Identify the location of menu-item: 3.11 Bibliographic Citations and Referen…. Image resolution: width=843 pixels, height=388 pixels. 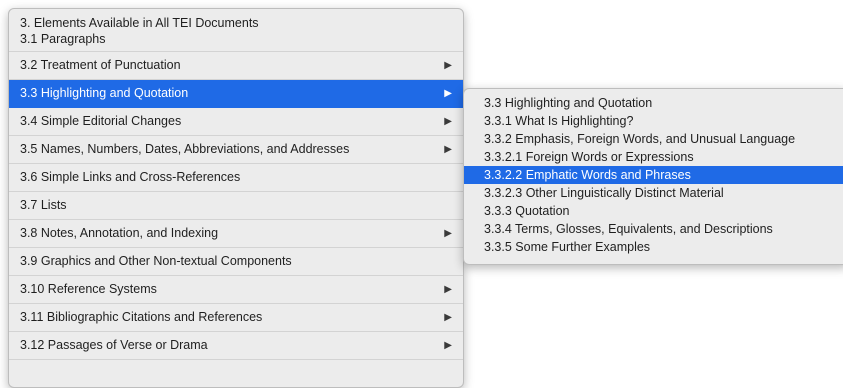
(236, 318).